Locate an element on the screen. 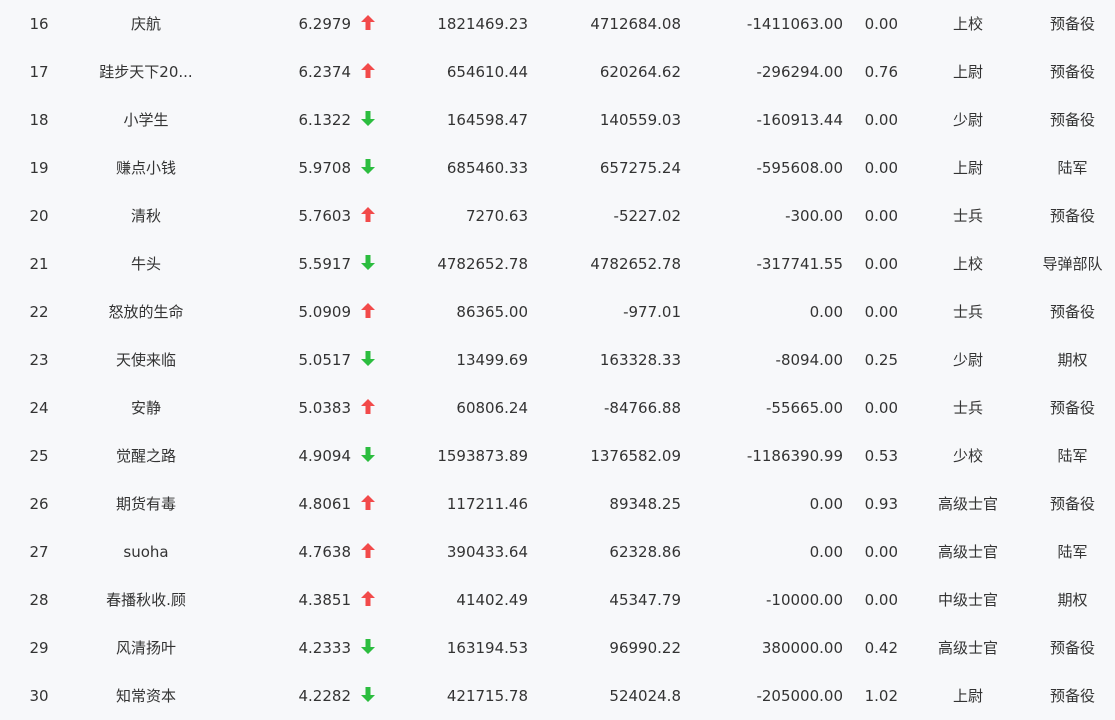  score-cell: 6.2374 is located at coordinates (325, 72).